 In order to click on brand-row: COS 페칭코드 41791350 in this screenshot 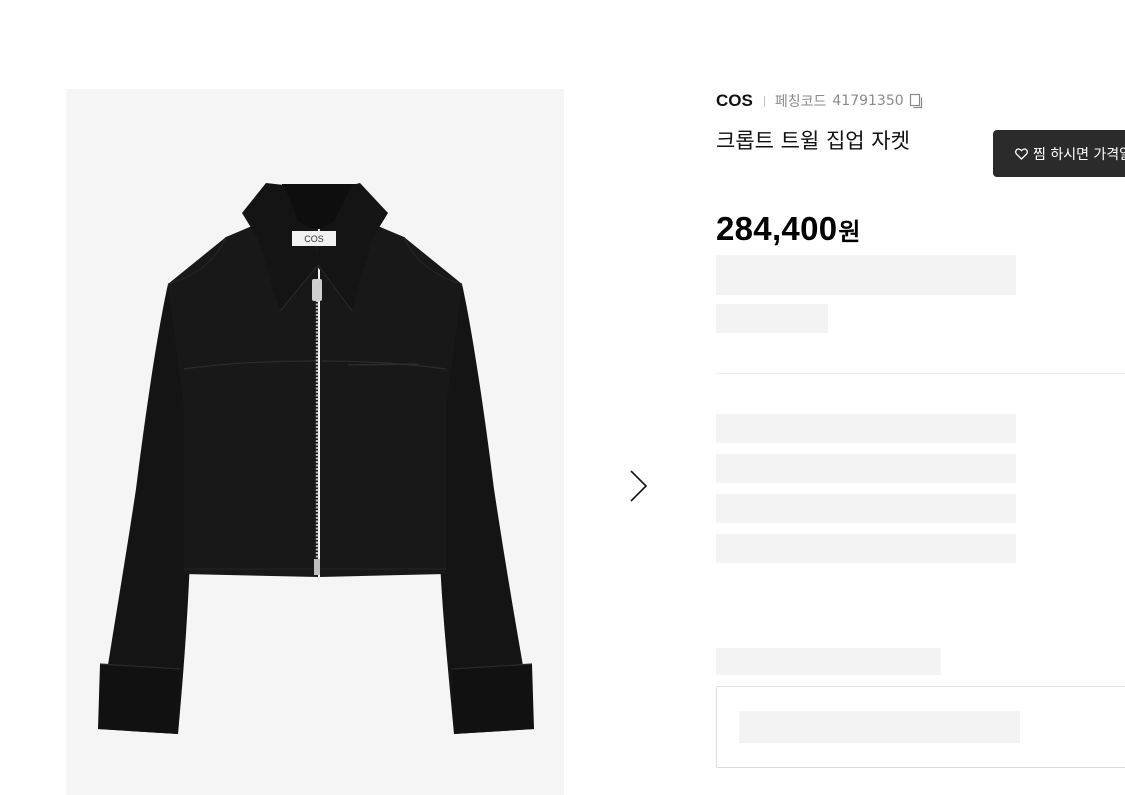, I will do `click(820, 101)`.